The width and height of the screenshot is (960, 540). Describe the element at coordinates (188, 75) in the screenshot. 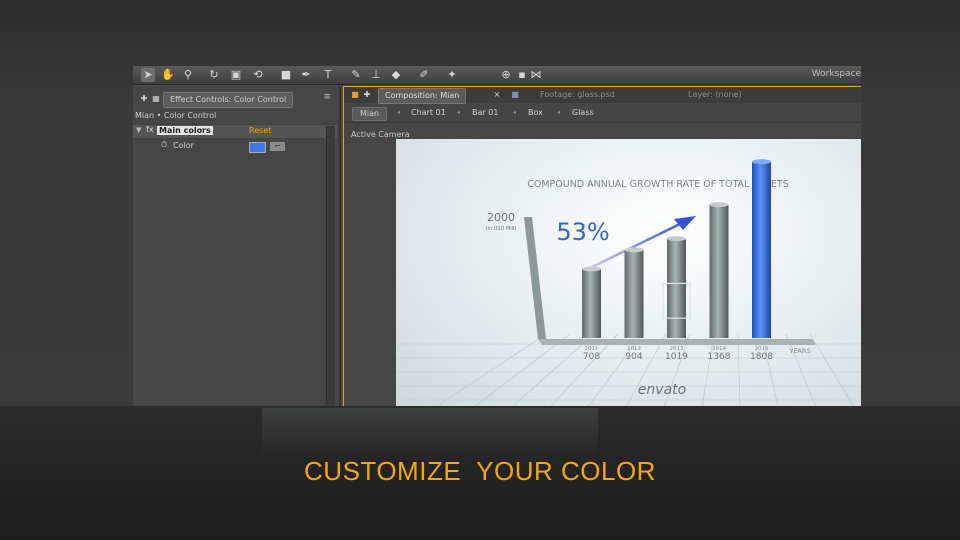

I see `zoom-tool-icon: ⚲` at that location.